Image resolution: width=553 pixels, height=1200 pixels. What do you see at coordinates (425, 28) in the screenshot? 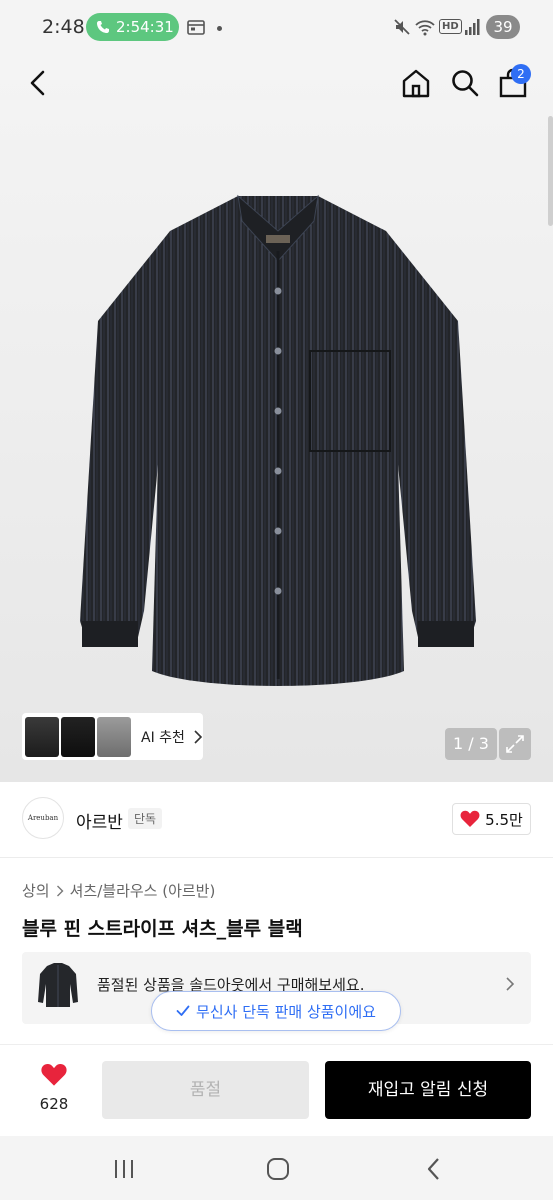
I see `wifi-icon` at bounding box center [425, 28].